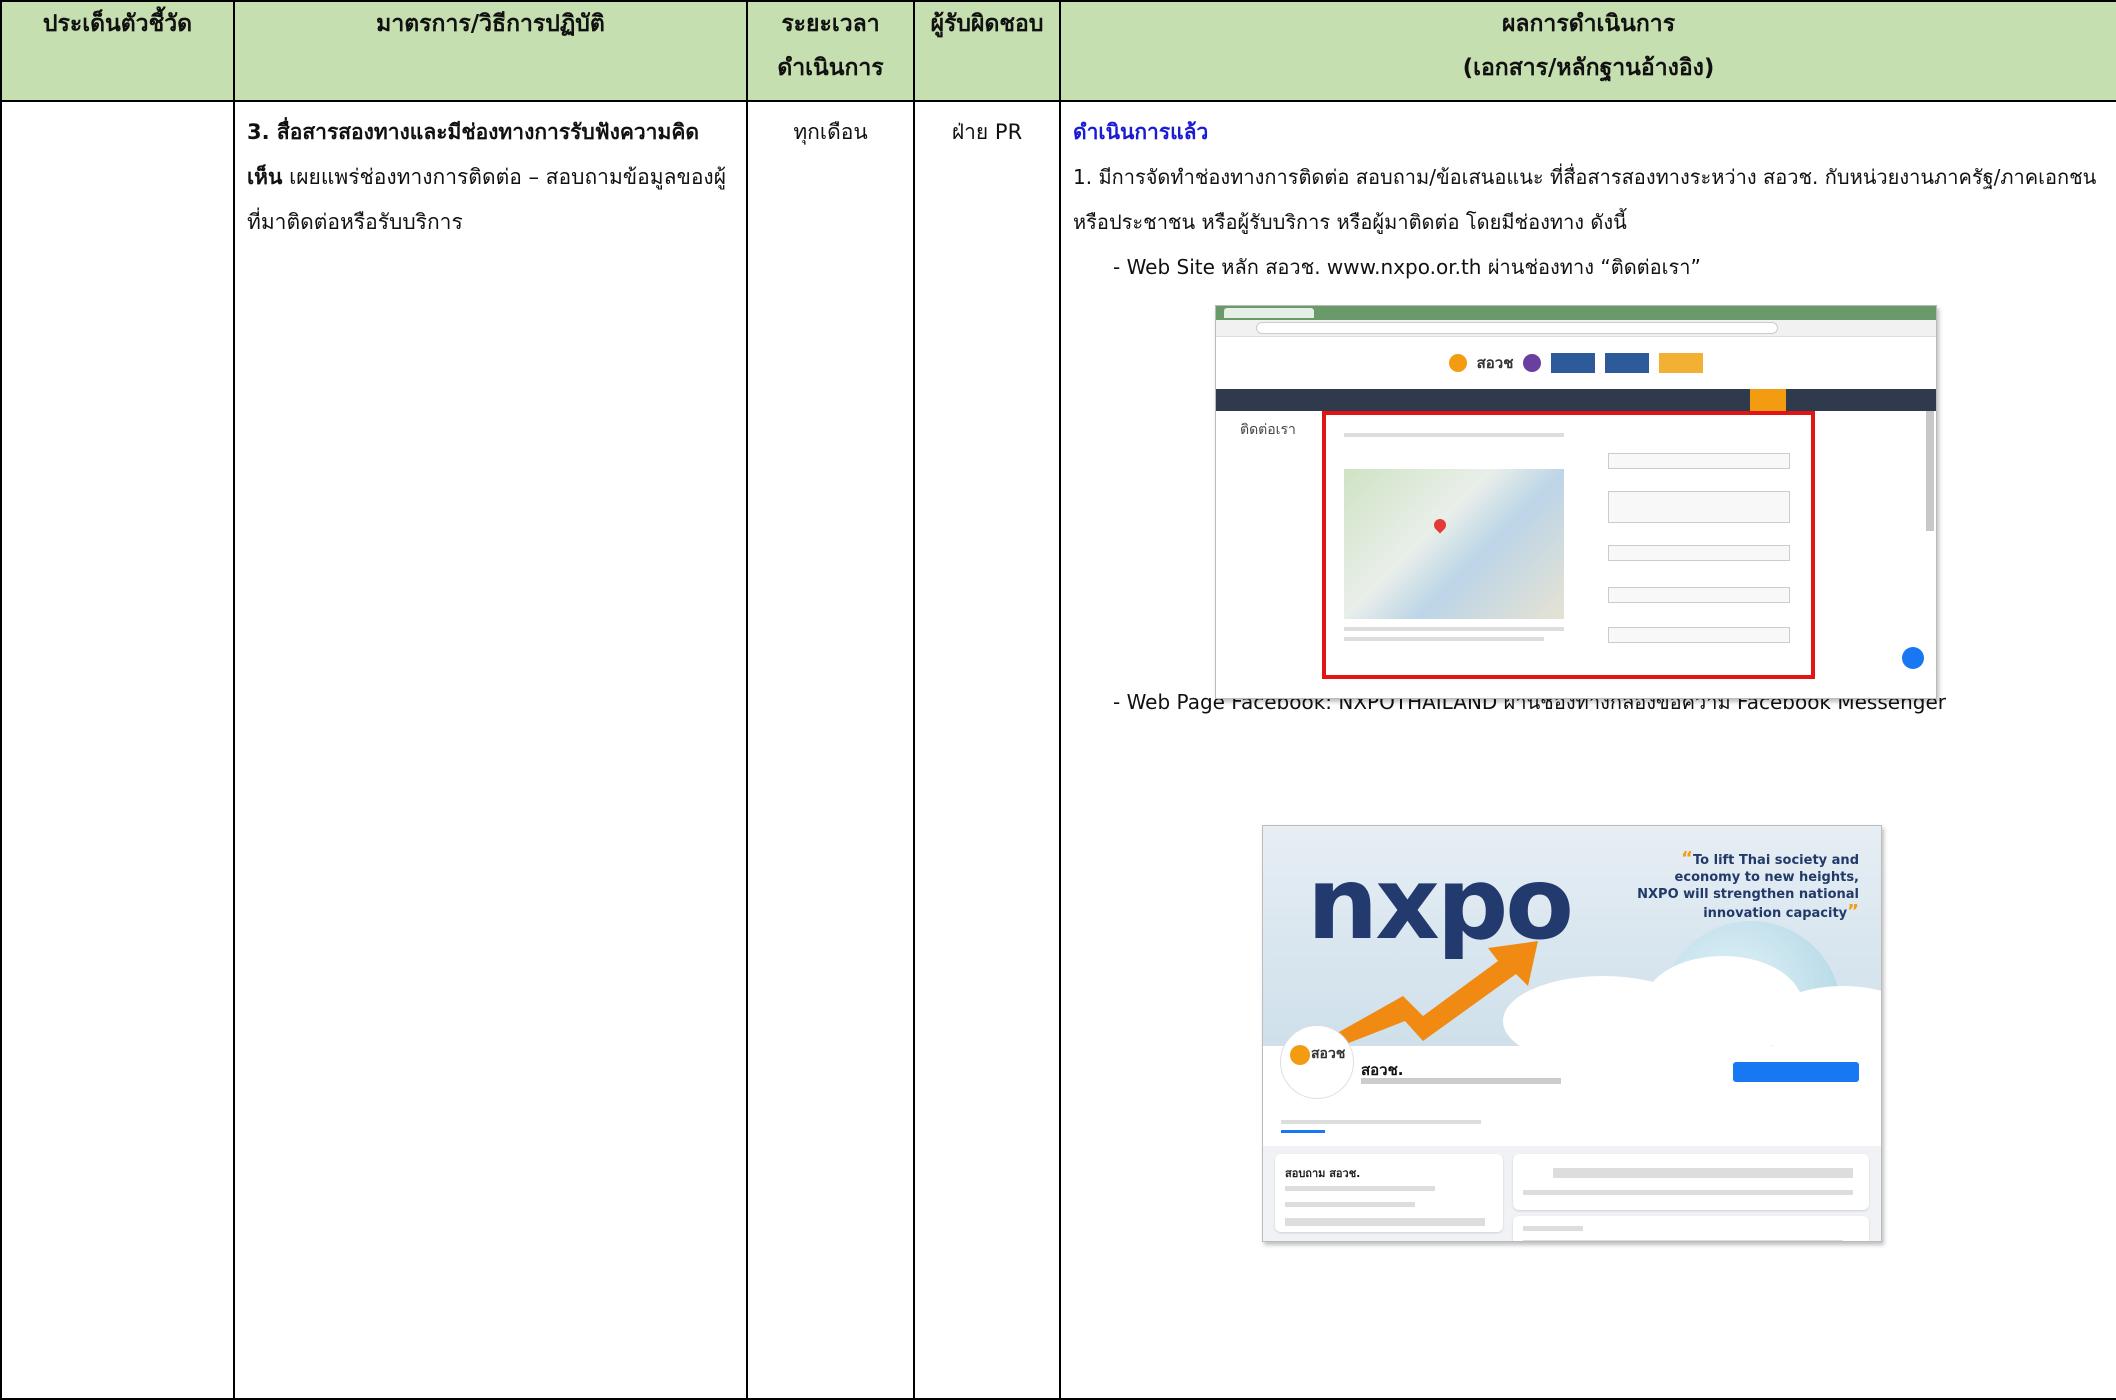 The image size is (2116, 1400). Describe the element at coordinates (117, 750) in the screenshot. I see `indicator-cell` at that location.